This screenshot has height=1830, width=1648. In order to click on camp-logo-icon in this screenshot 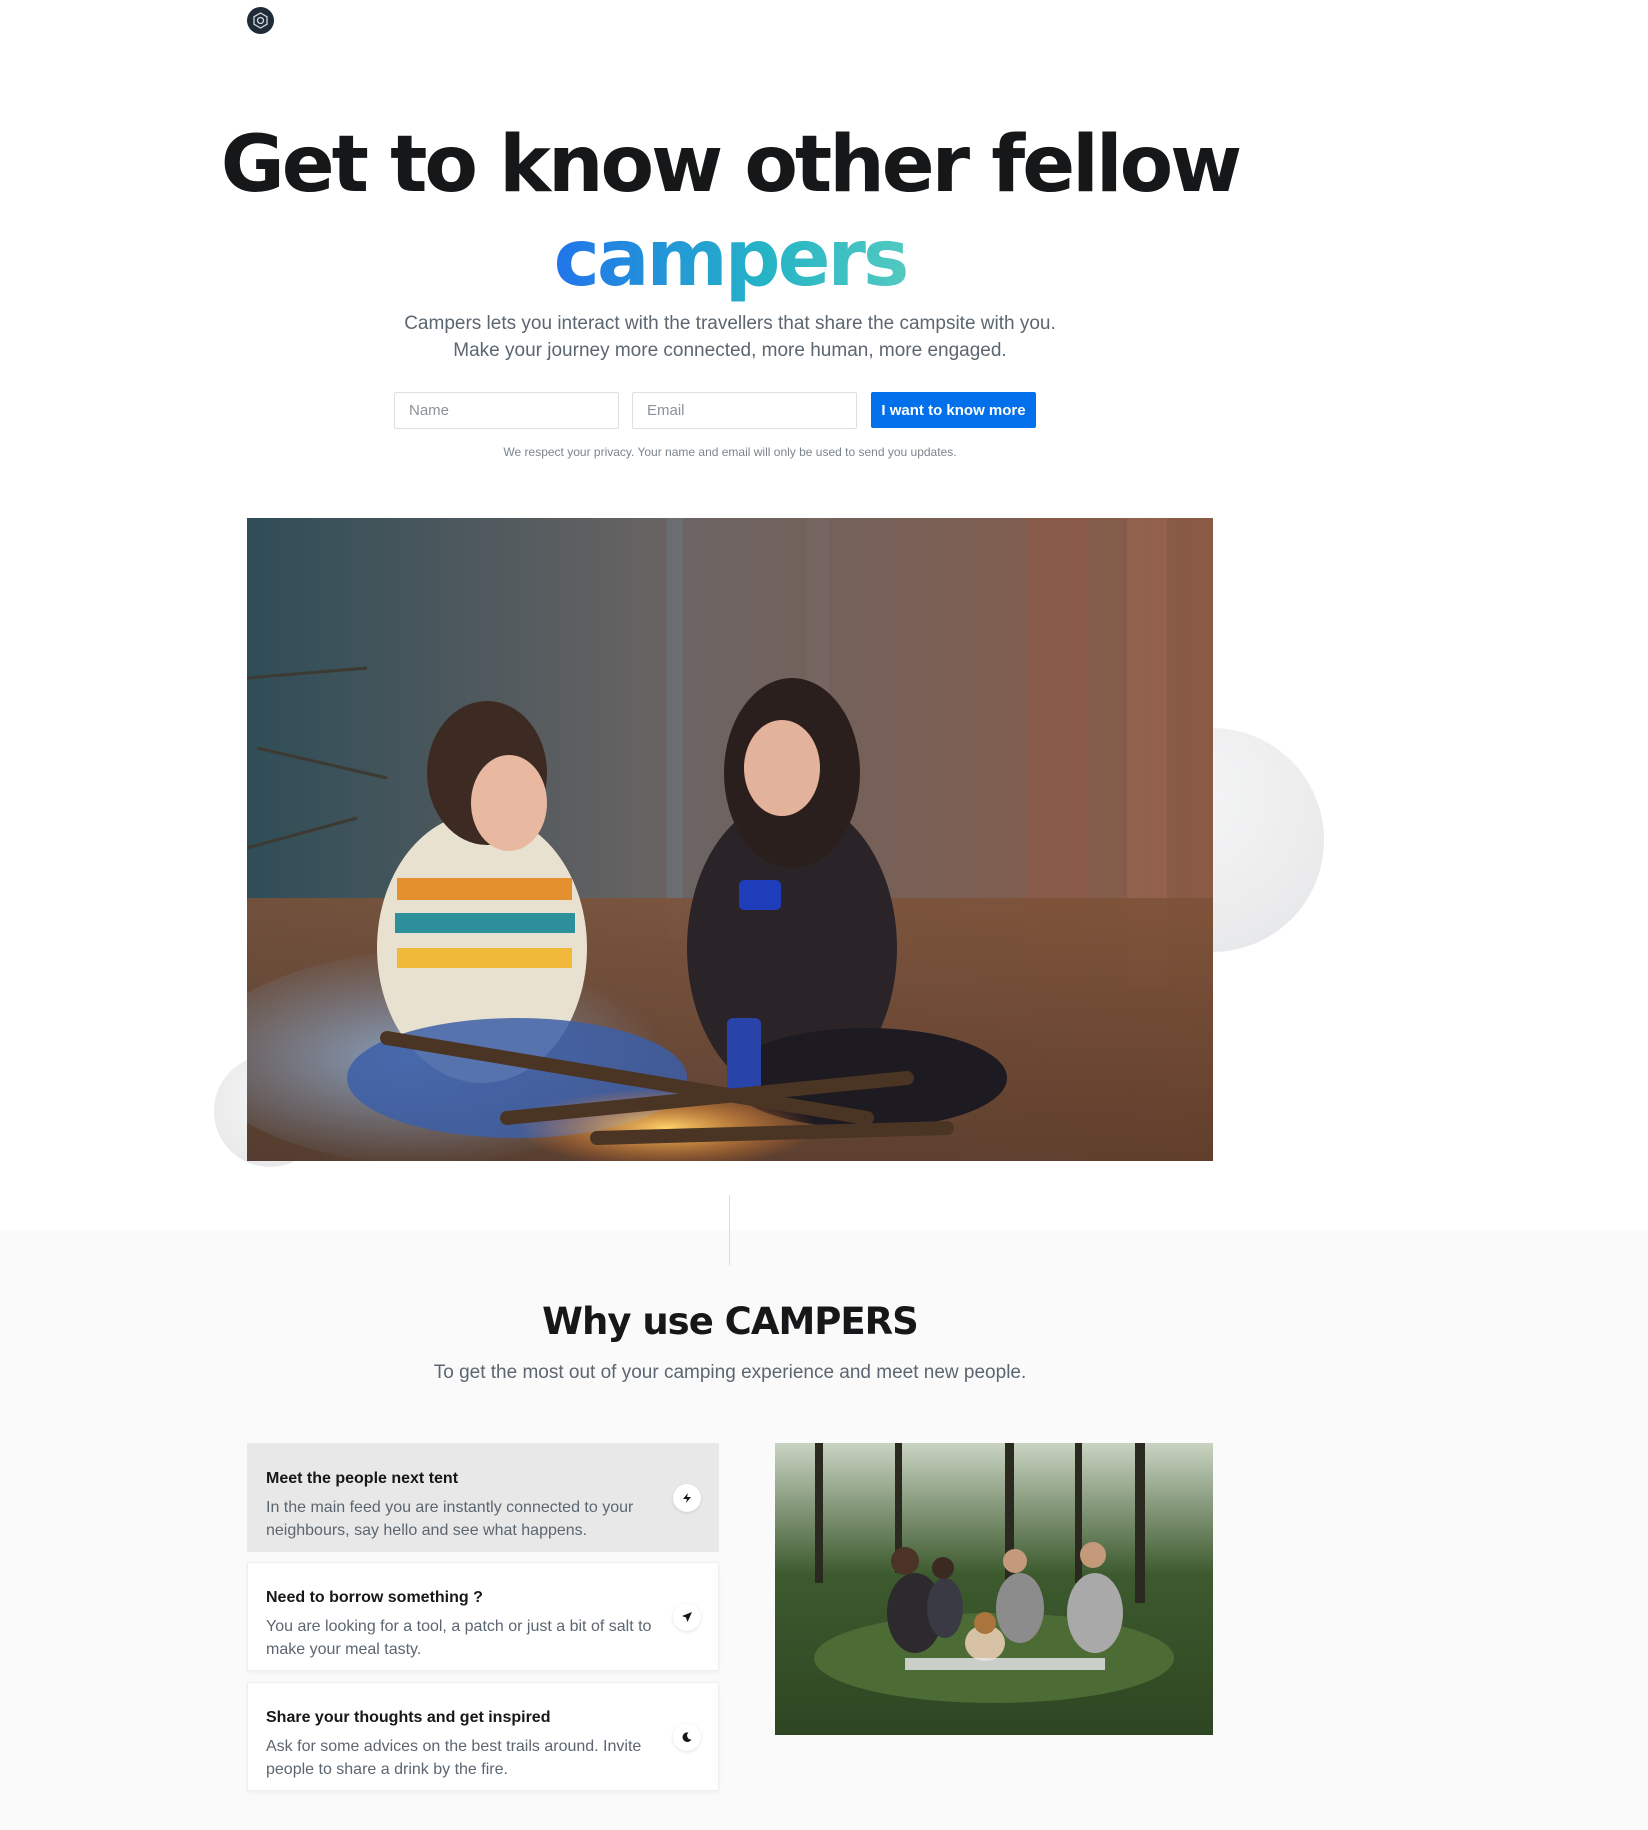, I will do `click(260, 20)`.